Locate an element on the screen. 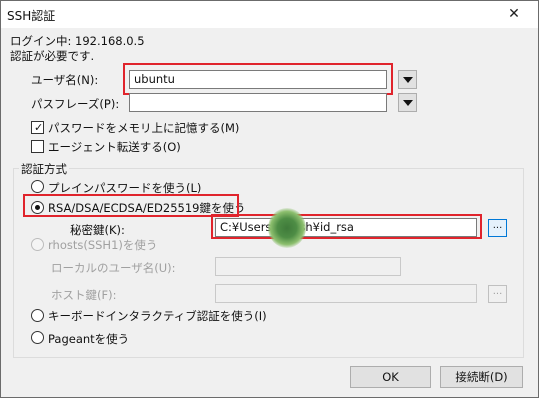  passphrase-label: パスフレーズ(P): is located at coordinates (75, 104).